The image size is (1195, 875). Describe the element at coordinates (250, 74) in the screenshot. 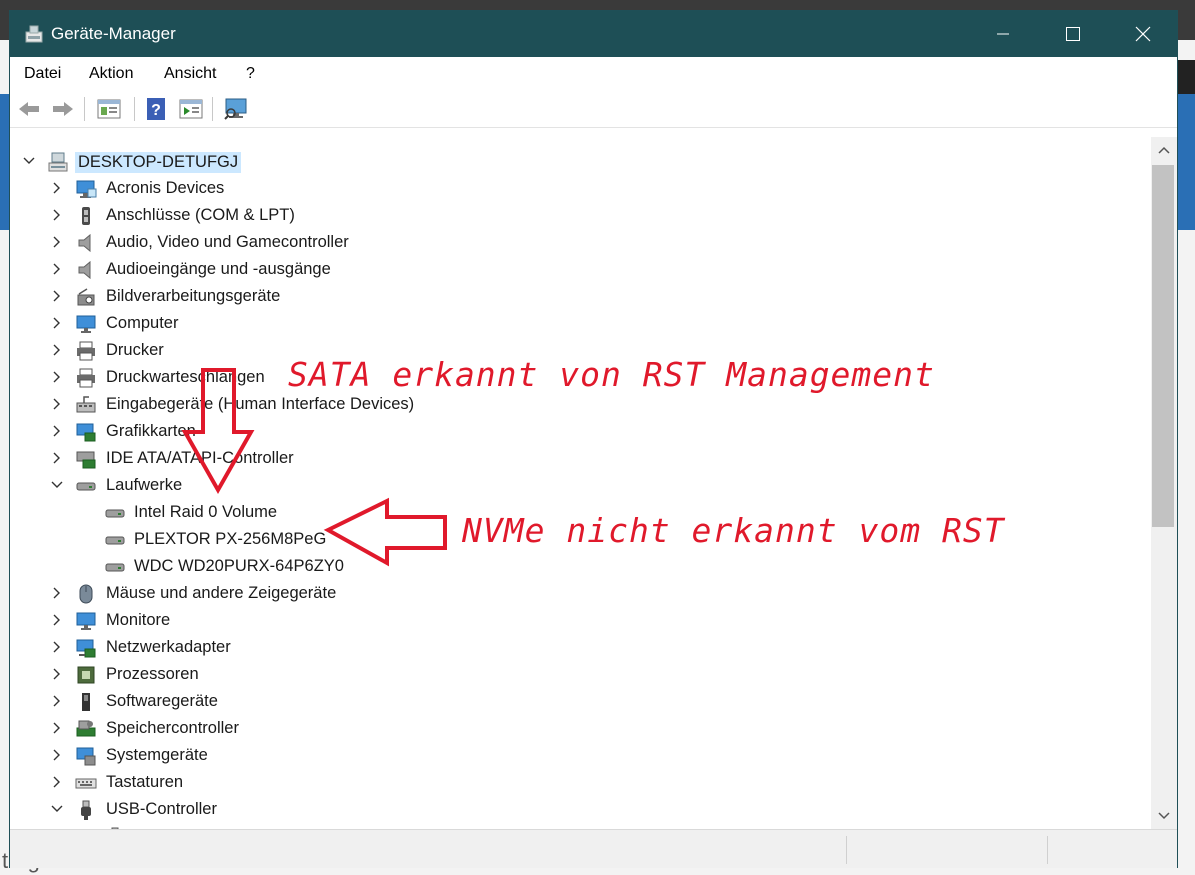

I see `menu-help: ?` at that location.